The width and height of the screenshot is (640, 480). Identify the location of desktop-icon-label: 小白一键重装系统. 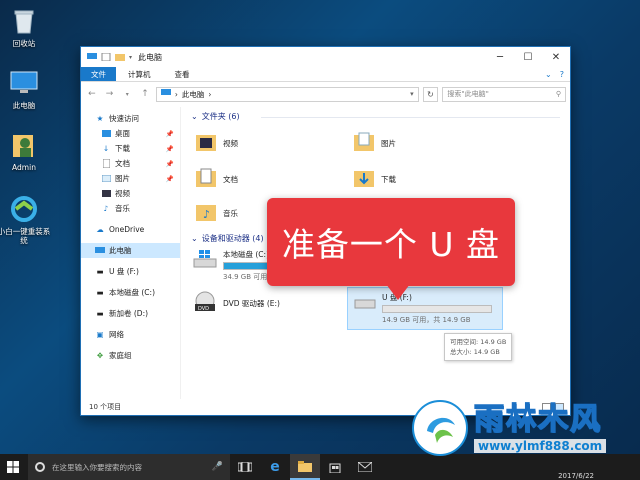
(25, 236).